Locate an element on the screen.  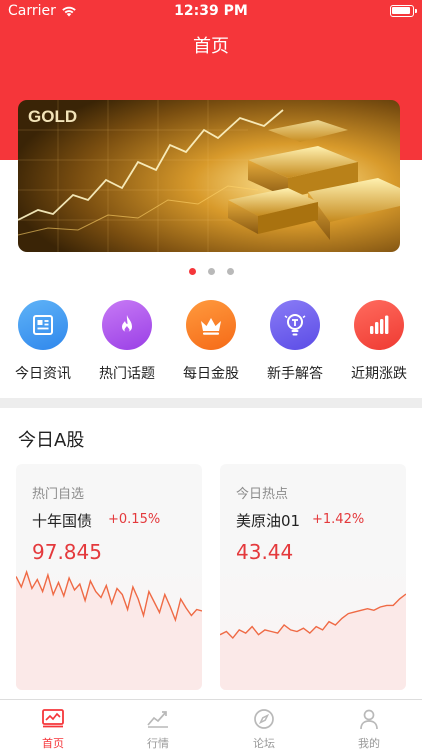
tab-label: 论坛 is located at coordinates (264, 743).